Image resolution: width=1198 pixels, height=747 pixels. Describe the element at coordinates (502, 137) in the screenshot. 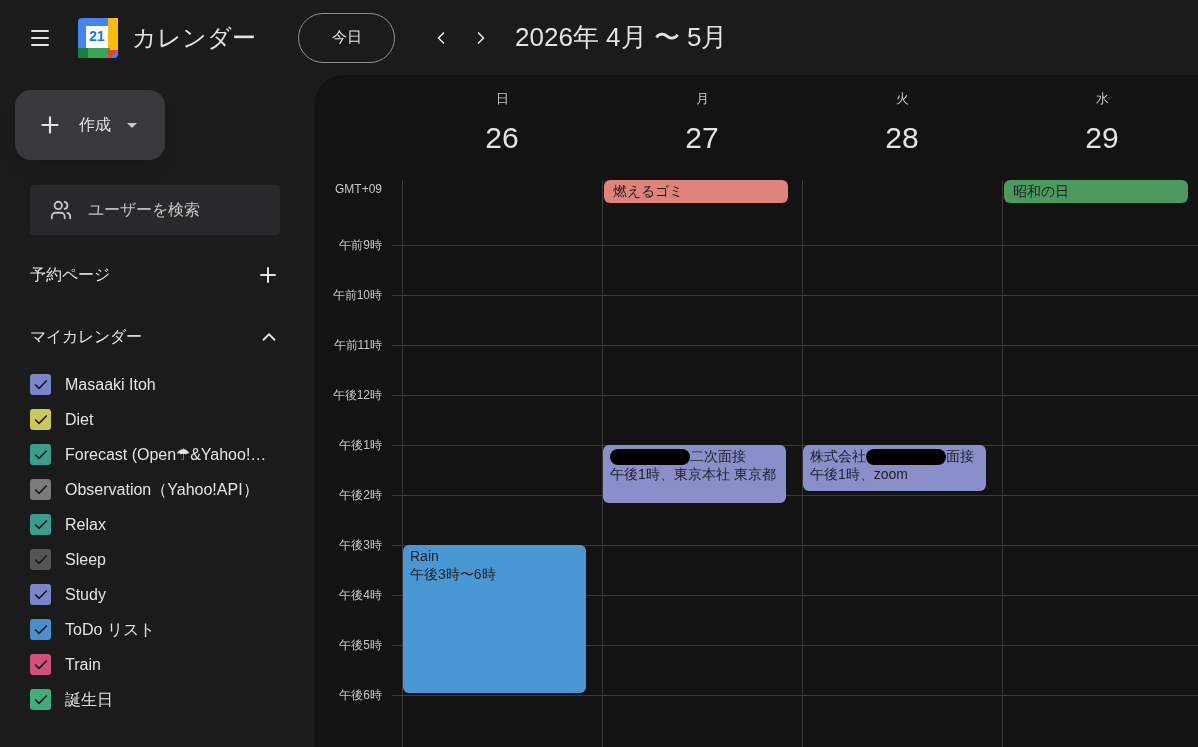

I see `day-number: 26` at that location.